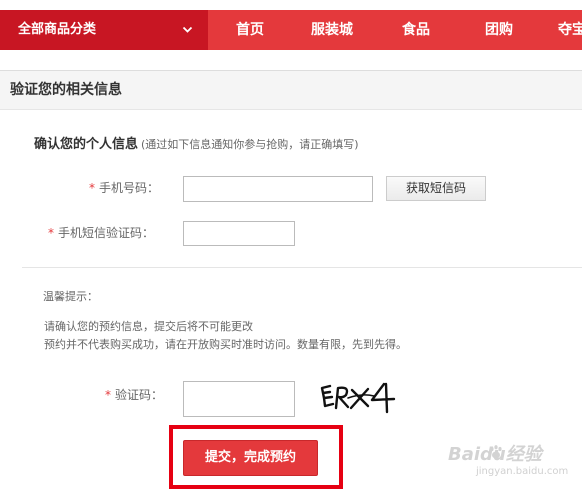 This screenshot has width=582, height=491. I want to click on personal-info-title: 确认您的个人信息, so click(86, 144).